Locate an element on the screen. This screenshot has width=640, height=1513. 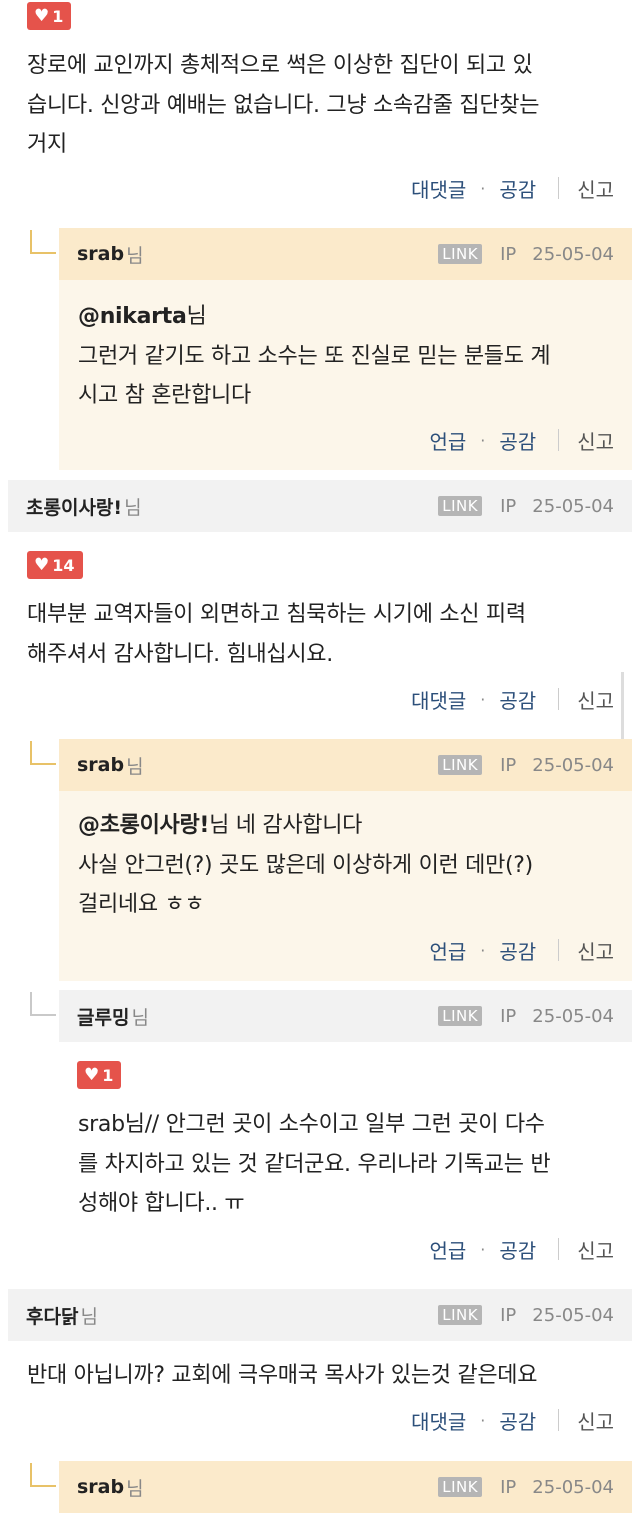
like-badge: ♥ 14 is located at coordinates (55, 565).